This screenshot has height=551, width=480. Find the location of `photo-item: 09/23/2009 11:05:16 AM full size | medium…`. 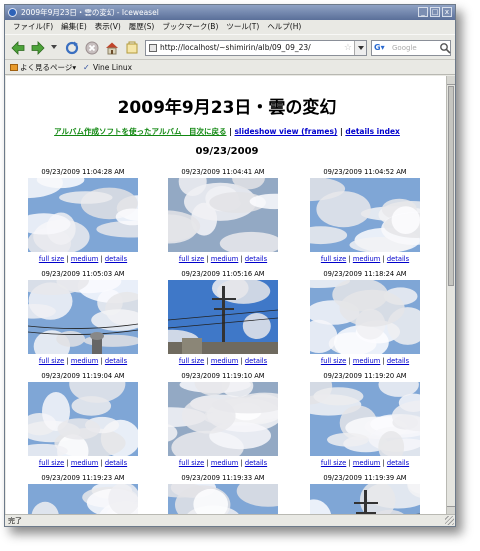

photo-item: 09/23/2009 11:05:16 AM full size | medium… is located at coordinates (223, 318).